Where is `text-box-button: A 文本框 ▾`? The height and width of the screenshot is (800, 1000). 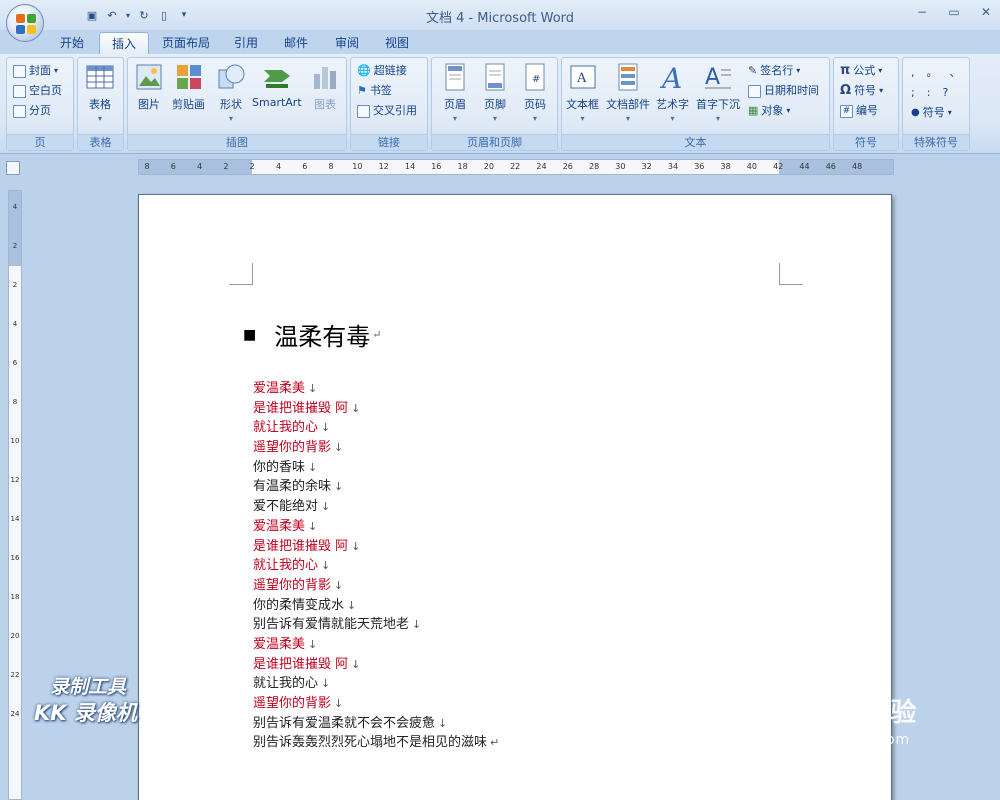 text-box-button: A 文本框 ▾ is located at coordinates (582, 99).